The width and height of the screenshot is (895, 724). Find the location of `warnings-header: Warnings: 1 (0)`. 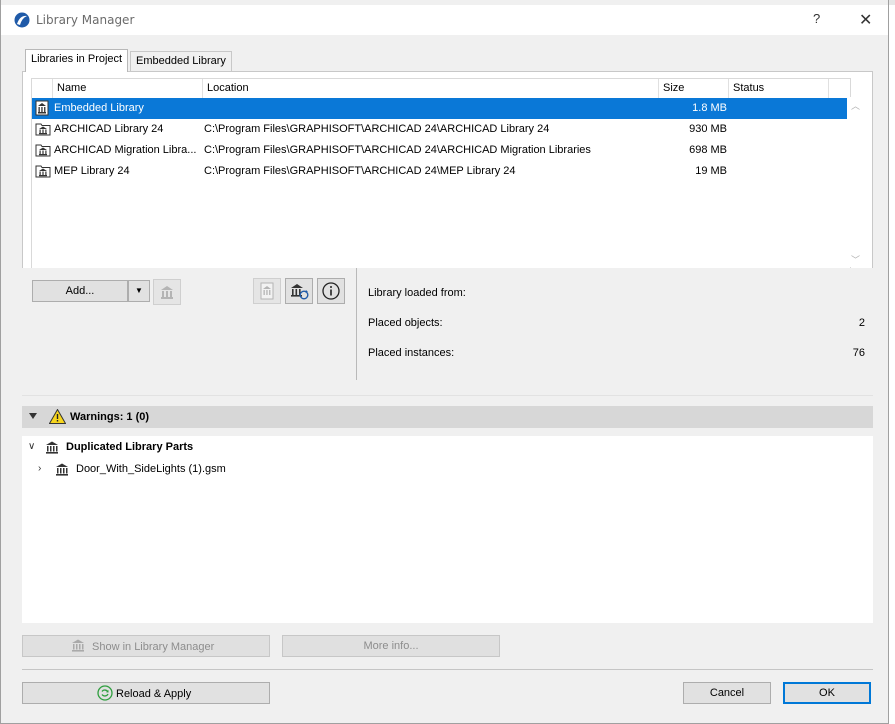

warnings-header: Warnings: 1 (0) is located at coordinates (447, 417).